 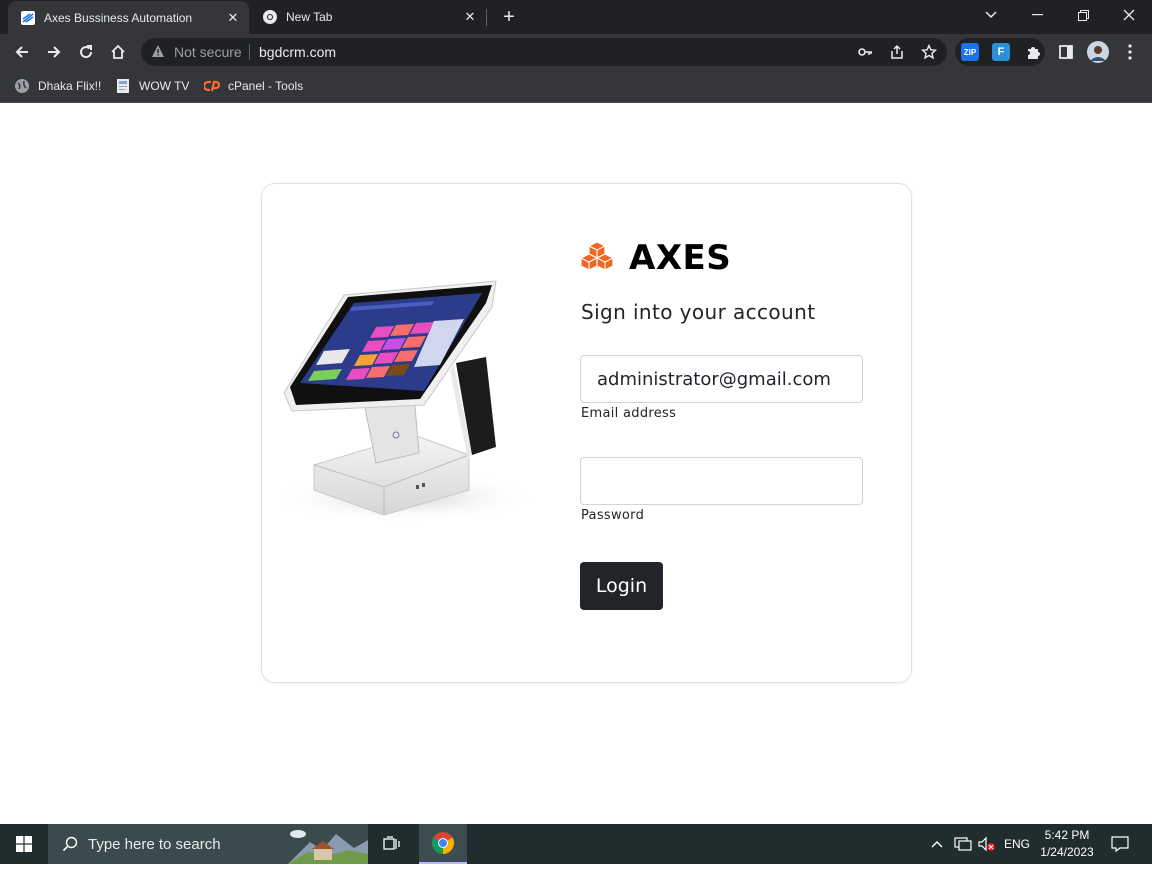 I want to click on menu-kebab-icon, so click(x=1130, y=52).